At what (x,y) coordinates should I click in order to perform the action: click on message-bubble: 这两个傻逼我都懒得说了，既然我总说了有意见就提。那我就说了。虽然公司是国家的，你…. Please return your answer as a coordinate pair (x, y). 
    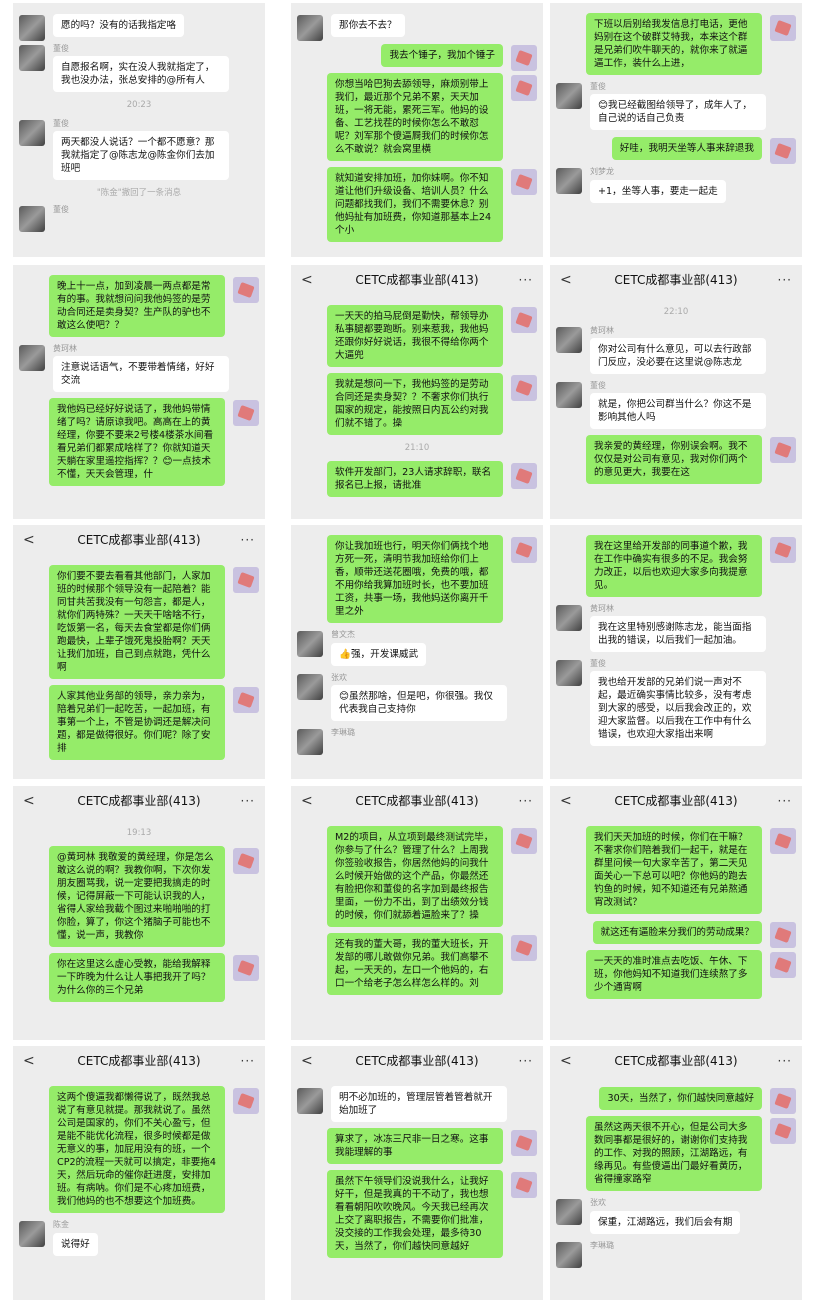
    Looking at the image, I should click on (137, 1149).